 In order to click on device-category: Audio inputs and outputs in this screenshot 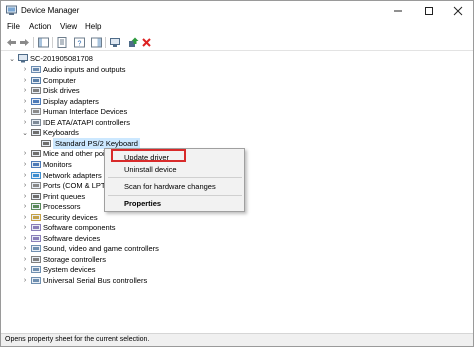, I will do `click(84, 69)`.